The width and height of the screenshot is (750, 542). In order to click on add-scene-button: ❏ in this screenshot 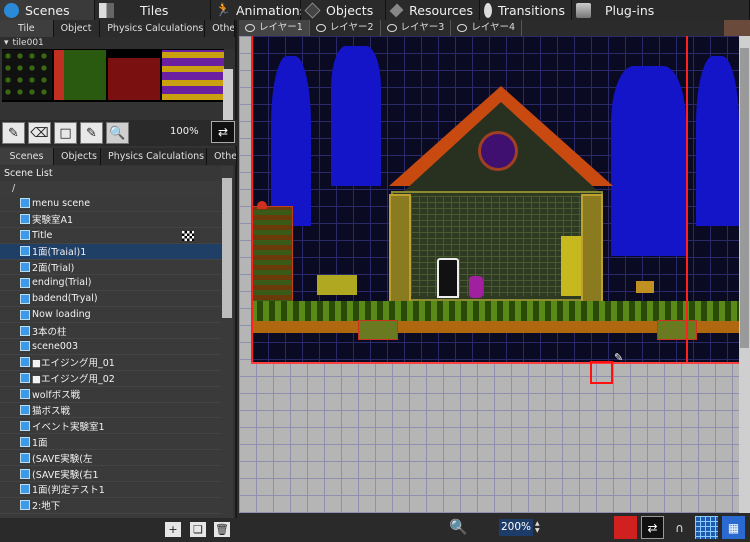, I will do `click(198, 529)`.